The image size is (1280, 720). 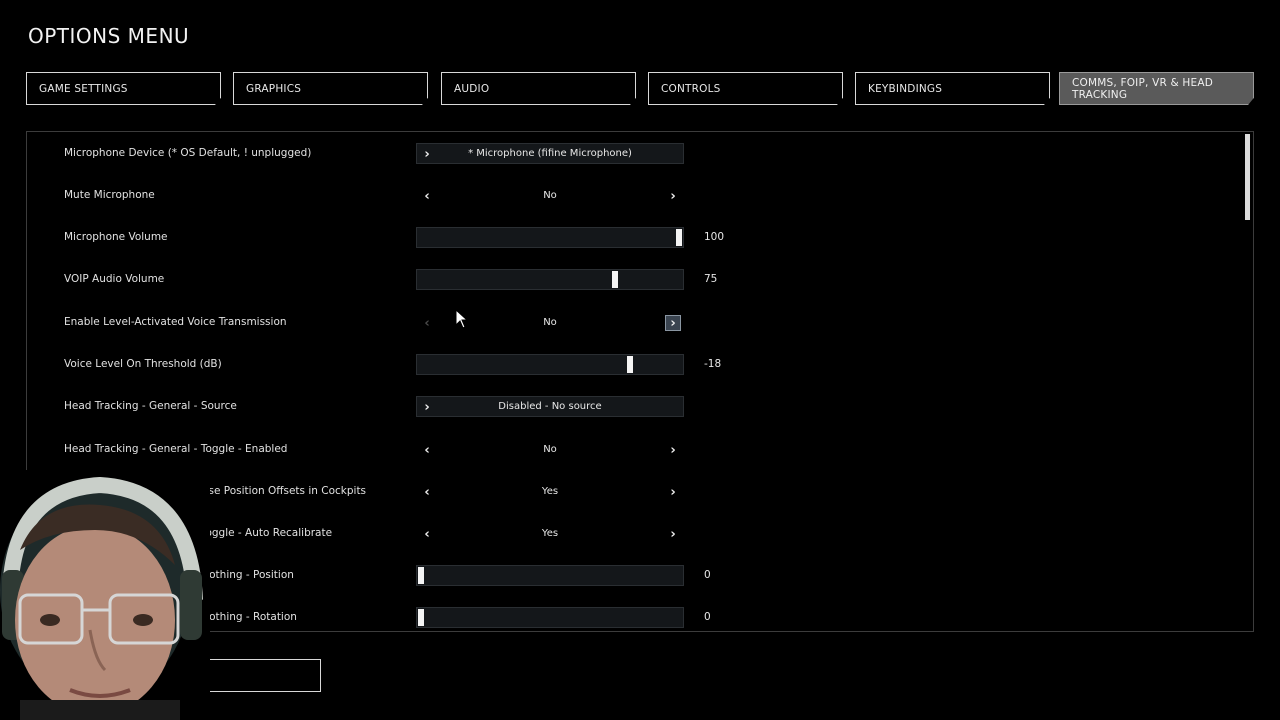 What do you see at coordinates (83, 88) in the screenshot?
I see `tab-label: GAME SETTINGS` at bounding box center [83, 88].